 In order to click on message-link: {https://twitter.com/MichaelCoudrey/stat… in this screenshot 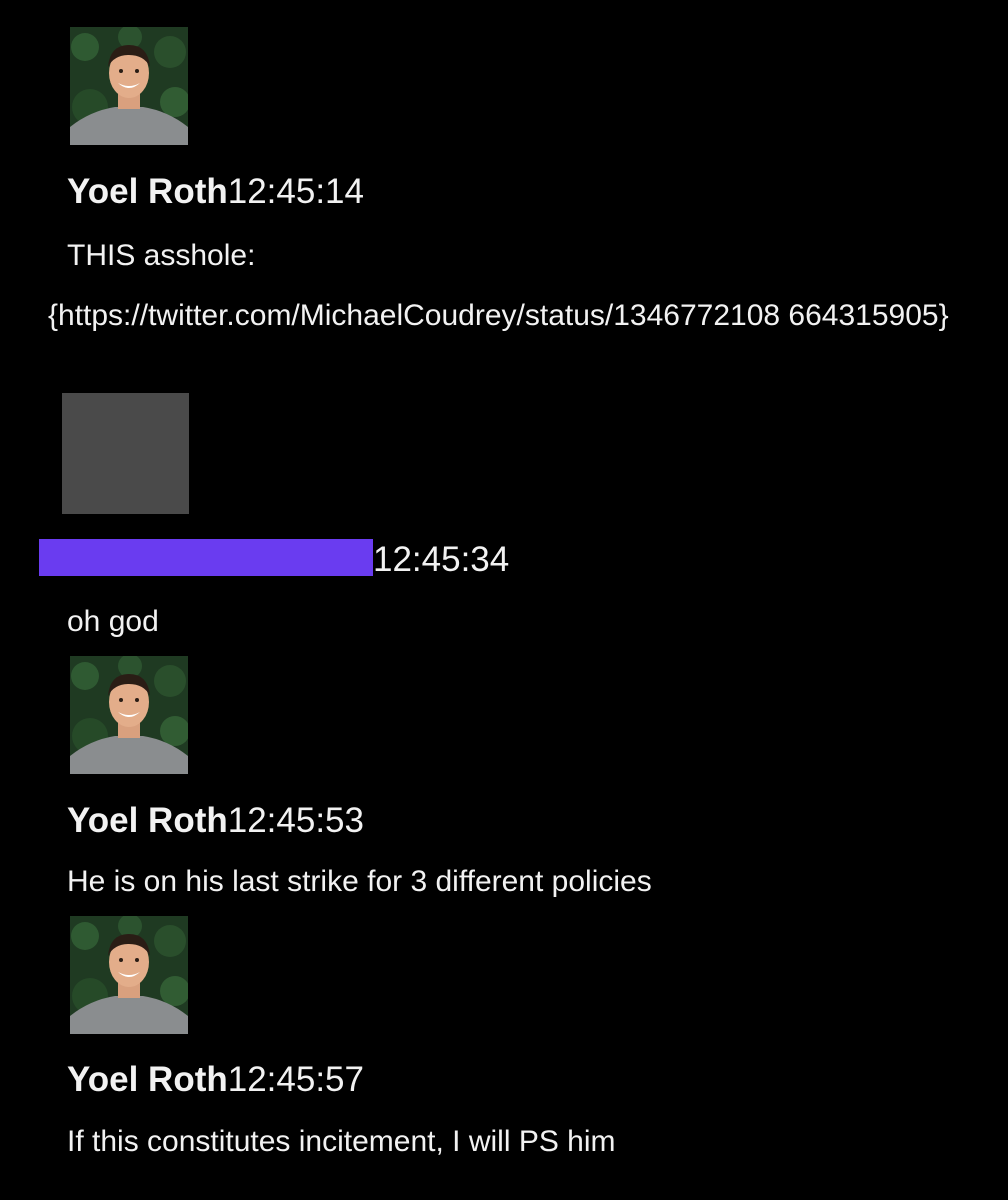, I will do `click(508, 316)`.